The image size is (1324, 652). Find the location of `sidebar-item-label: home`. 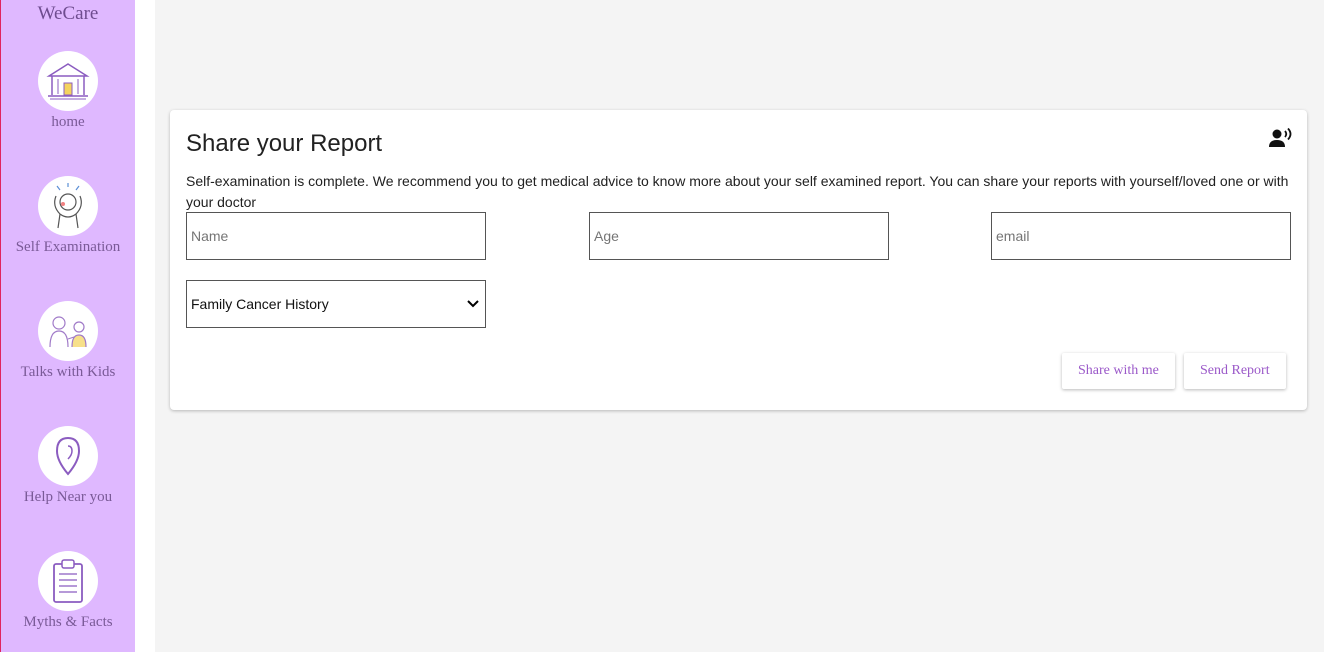

sidebar-item-label: home is located at coordinates (68, 122).